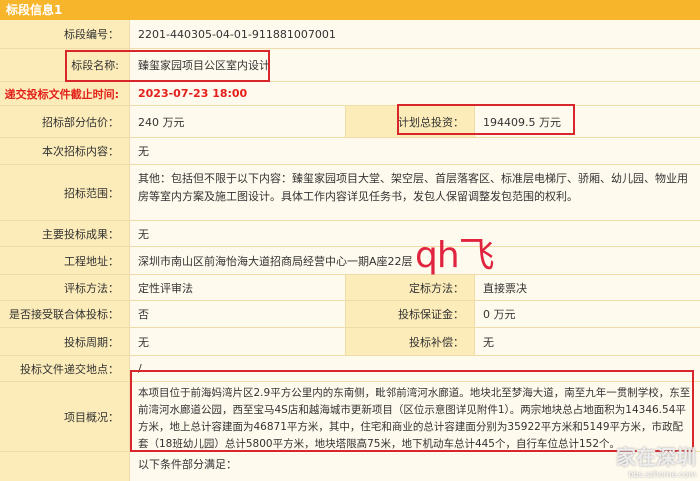 This screenshot has height=481, width=700. What do you see at coordinates (65, 368) in the screenshot?
I see `label-location: 投标文件递交地点：` at bounding box center [65, 368].